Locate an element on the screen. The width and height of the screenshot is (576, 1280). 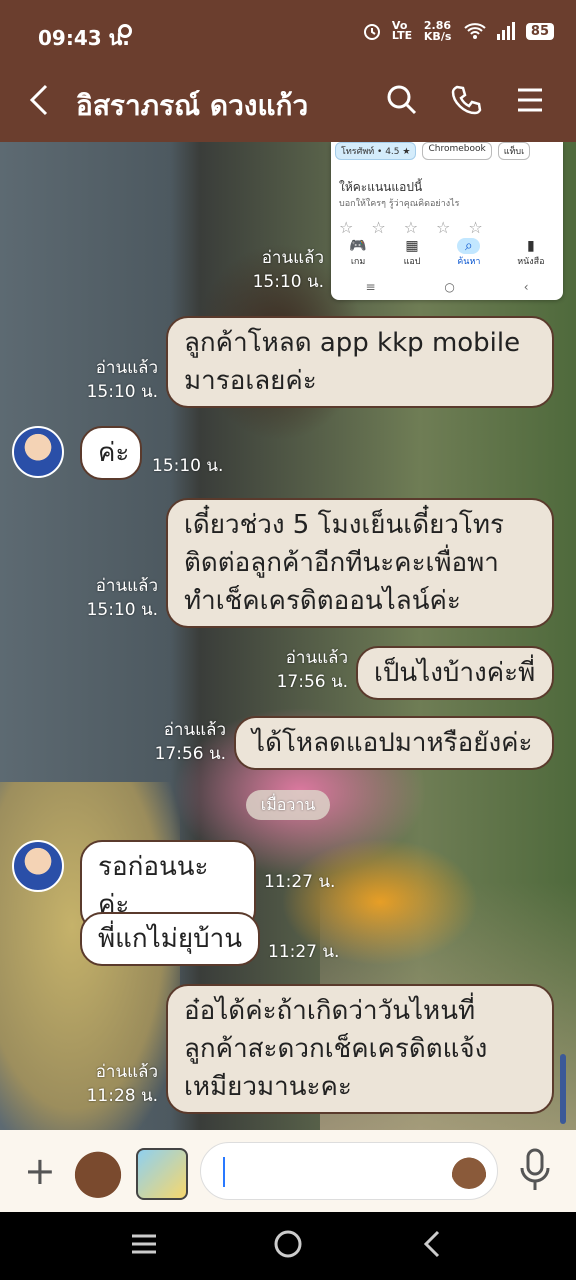
store-filter-chips: โทรศัพท์ • 4.5 ★ Chromebook แท็บเ is located at coordinates (432, 151).